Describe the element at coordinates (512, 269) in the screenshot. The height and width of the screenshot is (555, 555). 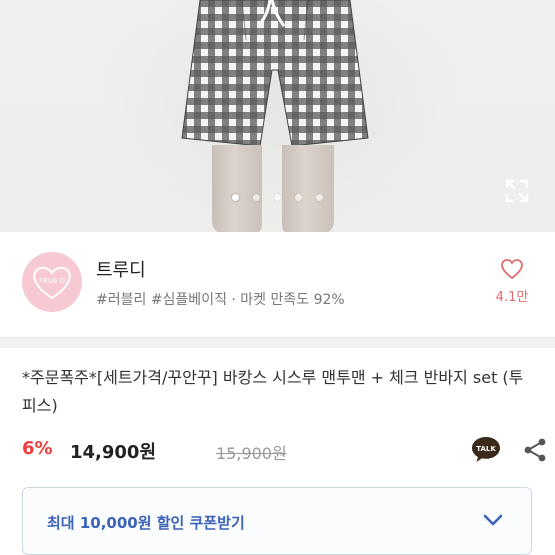
I see `heart-icon` at that location.